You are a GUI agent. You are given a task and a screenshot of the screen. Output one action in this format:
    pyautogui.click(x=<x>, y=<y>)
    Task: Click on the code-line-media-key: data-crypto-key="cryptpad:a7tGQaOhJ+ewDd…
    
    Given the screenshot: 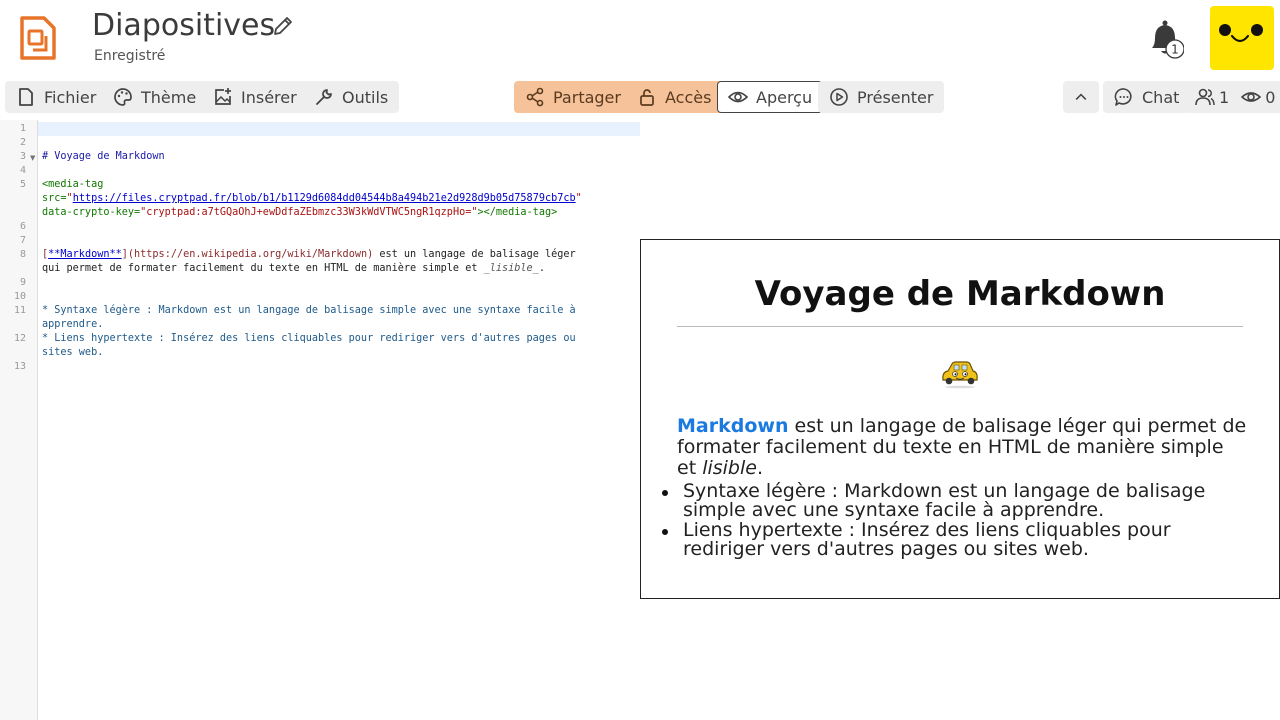 What is the action you would take?
    pyautogui.click(x=299, y=213)
    